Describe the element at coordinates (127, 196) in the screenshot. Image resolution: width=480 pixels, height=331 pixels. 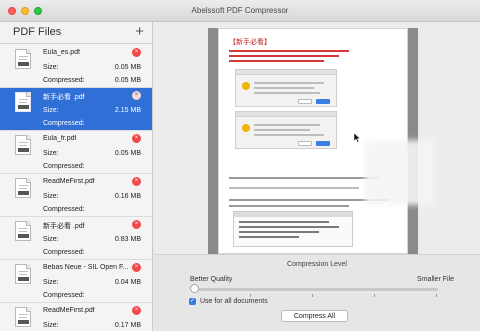
I see `file-size-value: 0.16 MB` at that location.